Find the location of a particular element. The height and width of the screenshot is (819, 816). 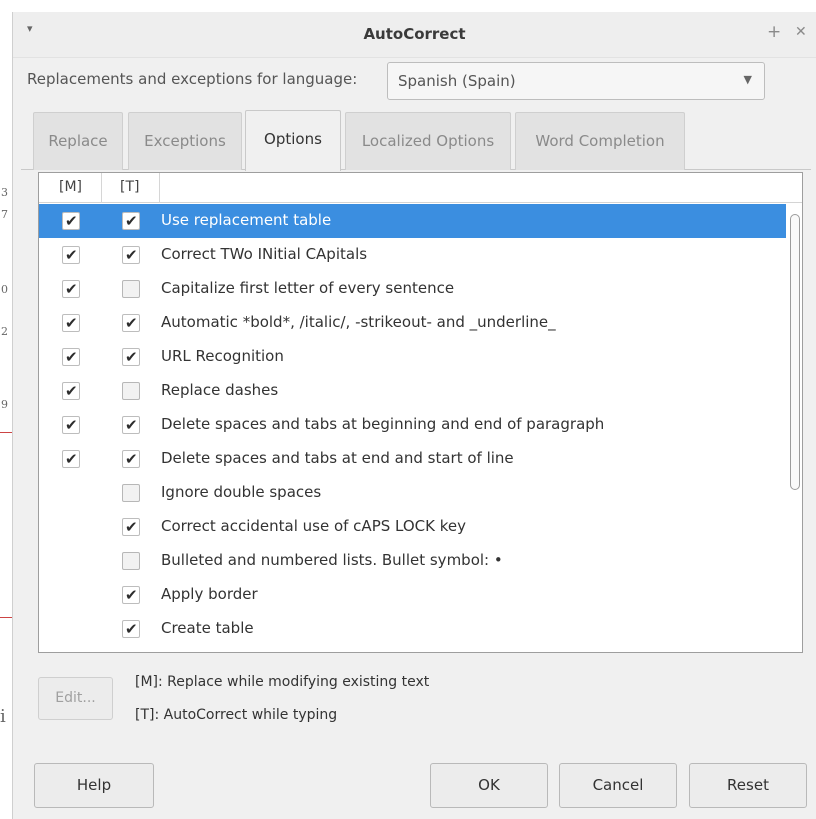

legend-t: [T]: AutoCorrect while typing is located at coordinates (236, 715).